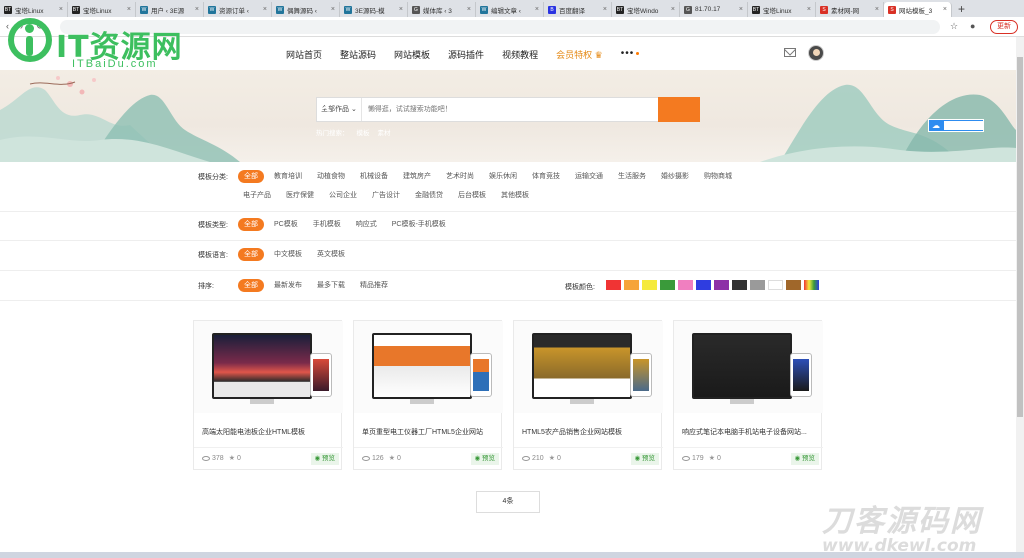 The image size is (1024, 558). I want to click on filter-option: 广告设计, so click(386, 195).